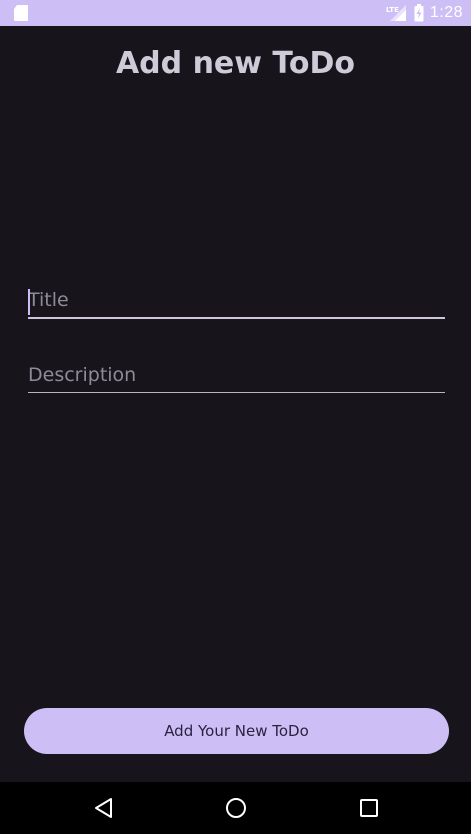 This screenshot has width=471, height=834. Describe the element at coordinates (236, 731) in the screenshot. I see `add-todo-button: Add Your New ToDo` at that location.